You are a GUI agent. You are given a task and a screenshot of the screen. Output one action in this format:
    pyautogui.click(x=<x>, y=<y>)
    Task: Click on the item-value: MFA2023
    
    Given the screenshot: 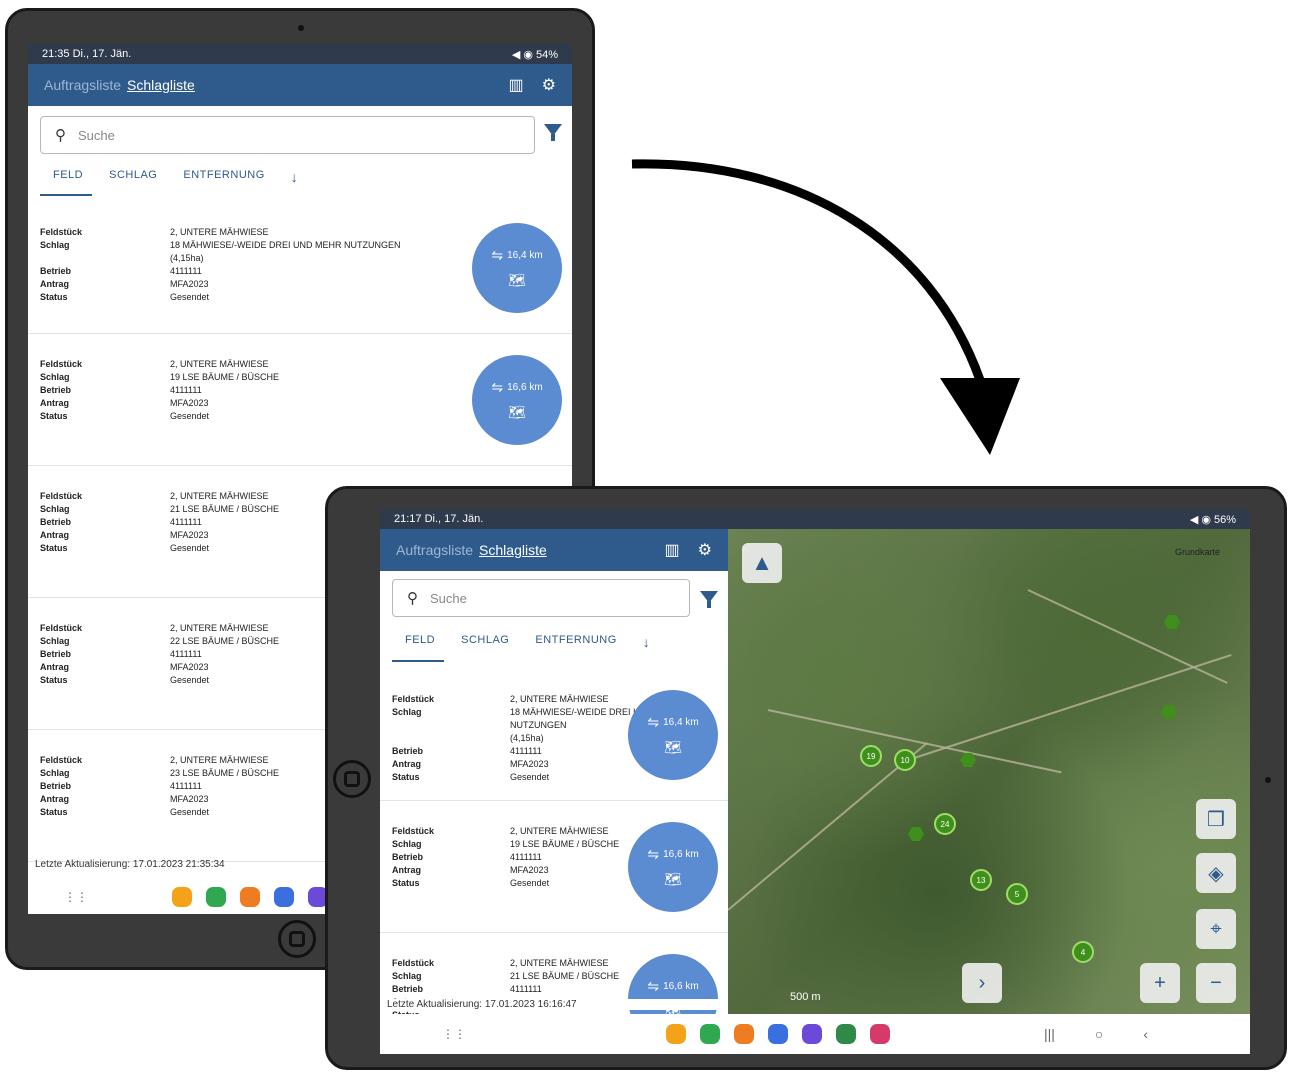 What is the action you would take?
    pyautogui.click(x=189, y=403)
    